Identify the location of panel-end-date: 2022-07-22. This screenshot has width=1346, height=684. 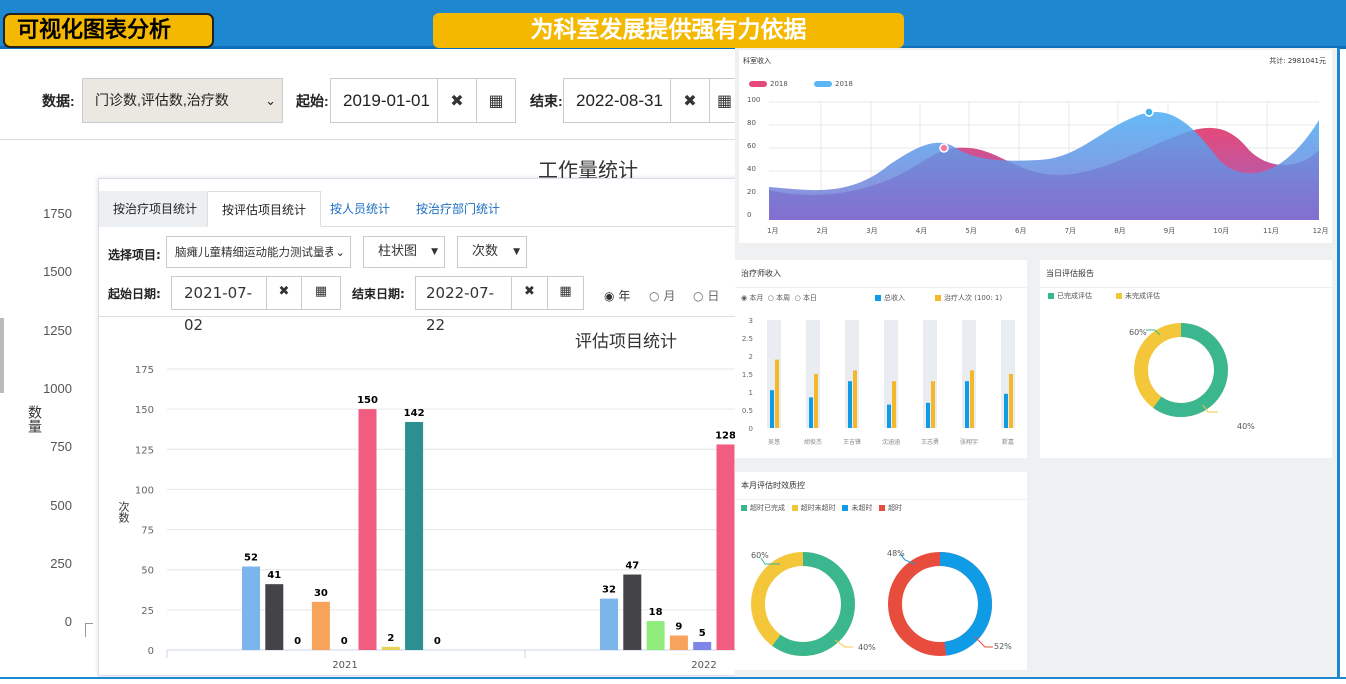
(463, 305).